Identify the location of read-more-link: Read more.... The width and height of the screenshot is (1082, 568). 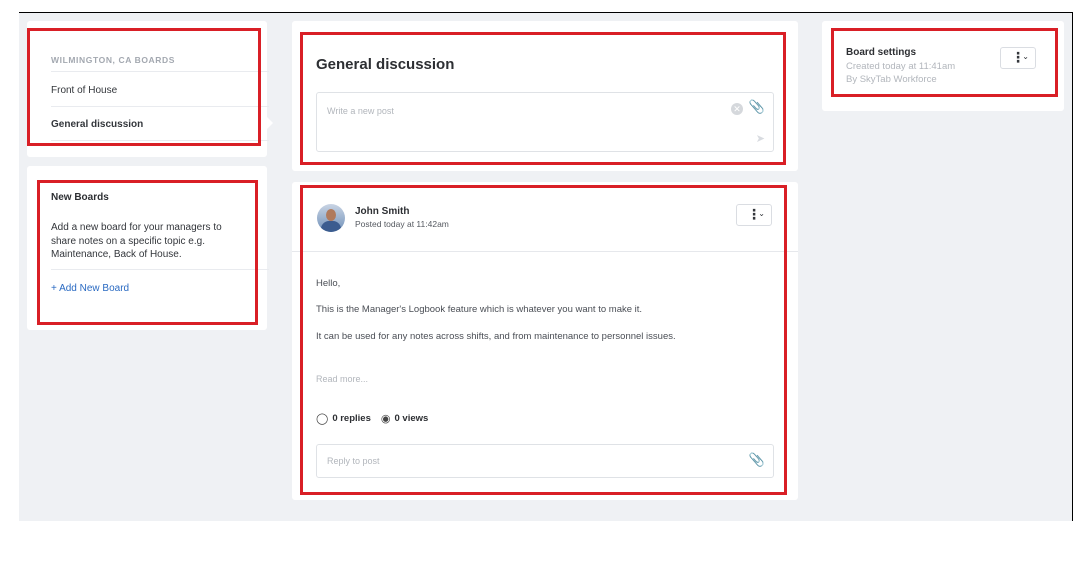
(342, 379).